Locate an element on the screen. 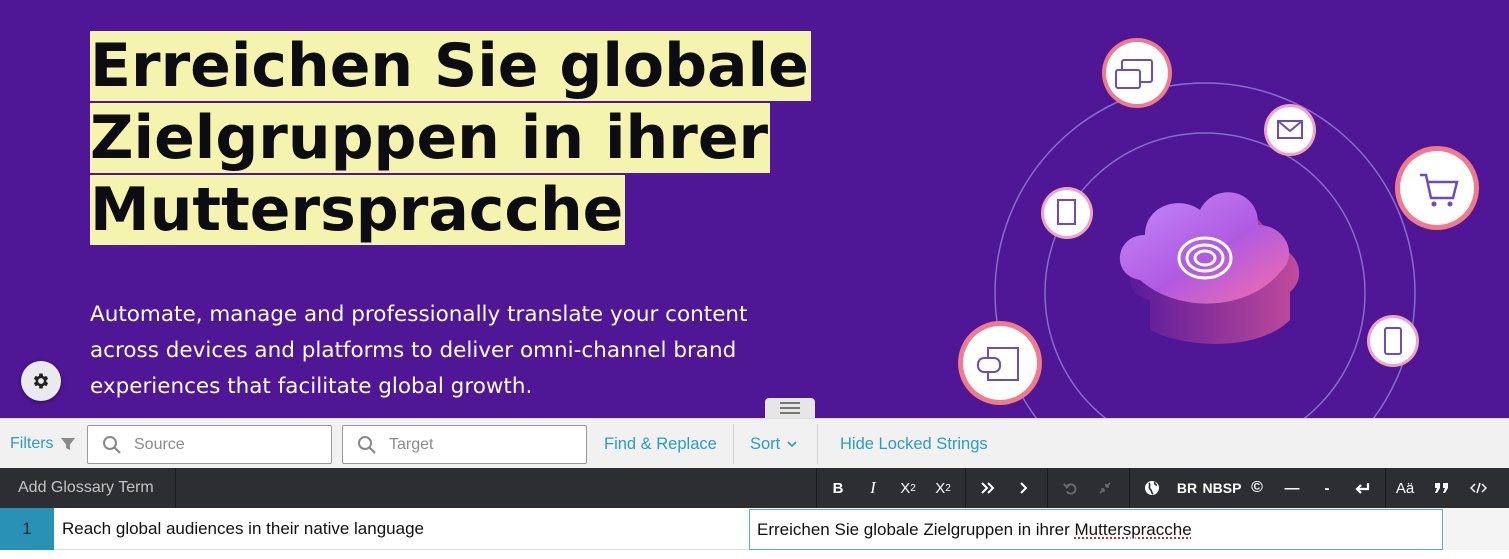  filters-label: Filters is located at coordinates (32, 443).